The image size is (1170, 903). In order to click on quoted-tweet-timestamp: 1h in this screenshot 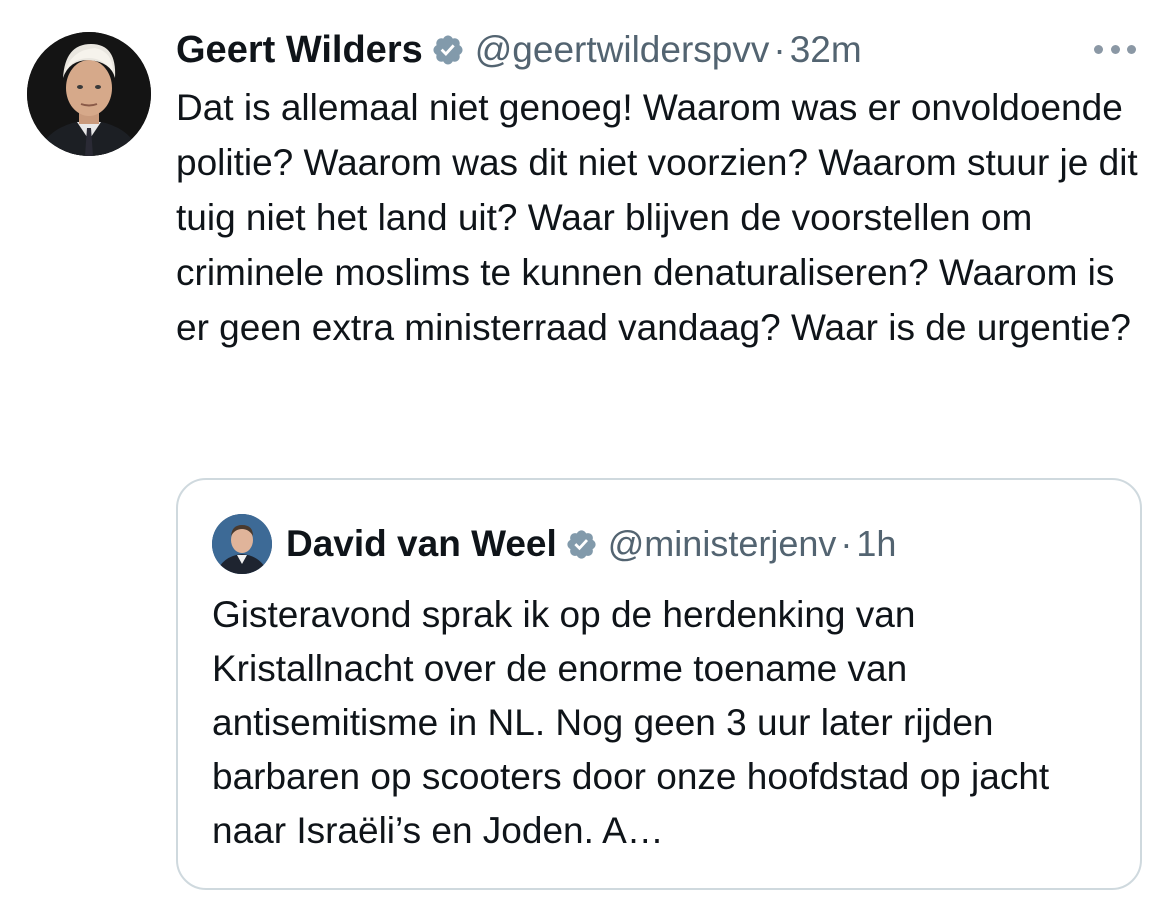, I will do `click(876, 544)`.